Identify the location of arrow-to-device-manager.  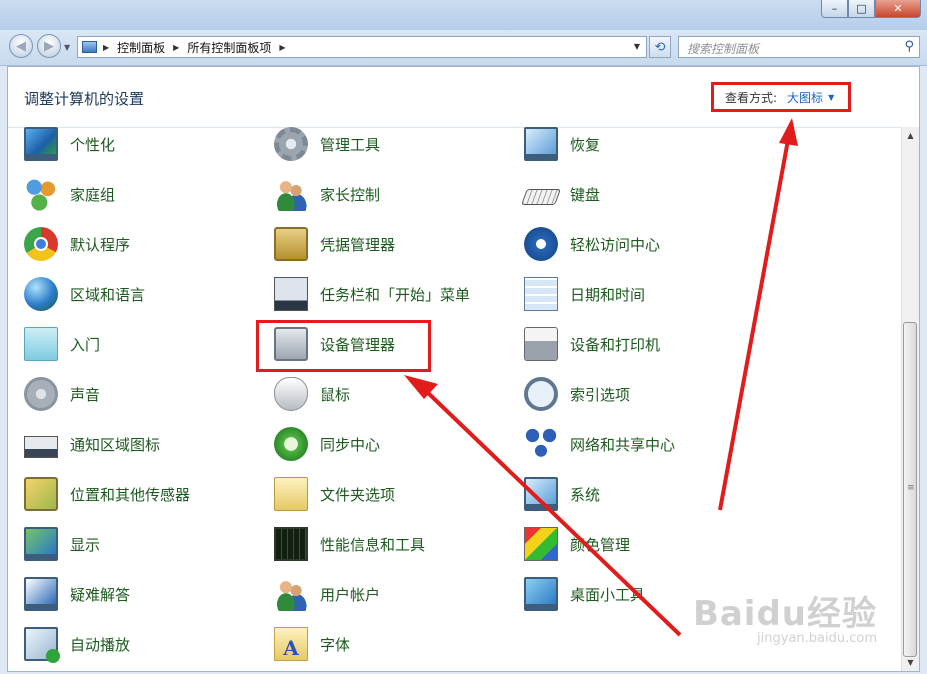
(552, 512).